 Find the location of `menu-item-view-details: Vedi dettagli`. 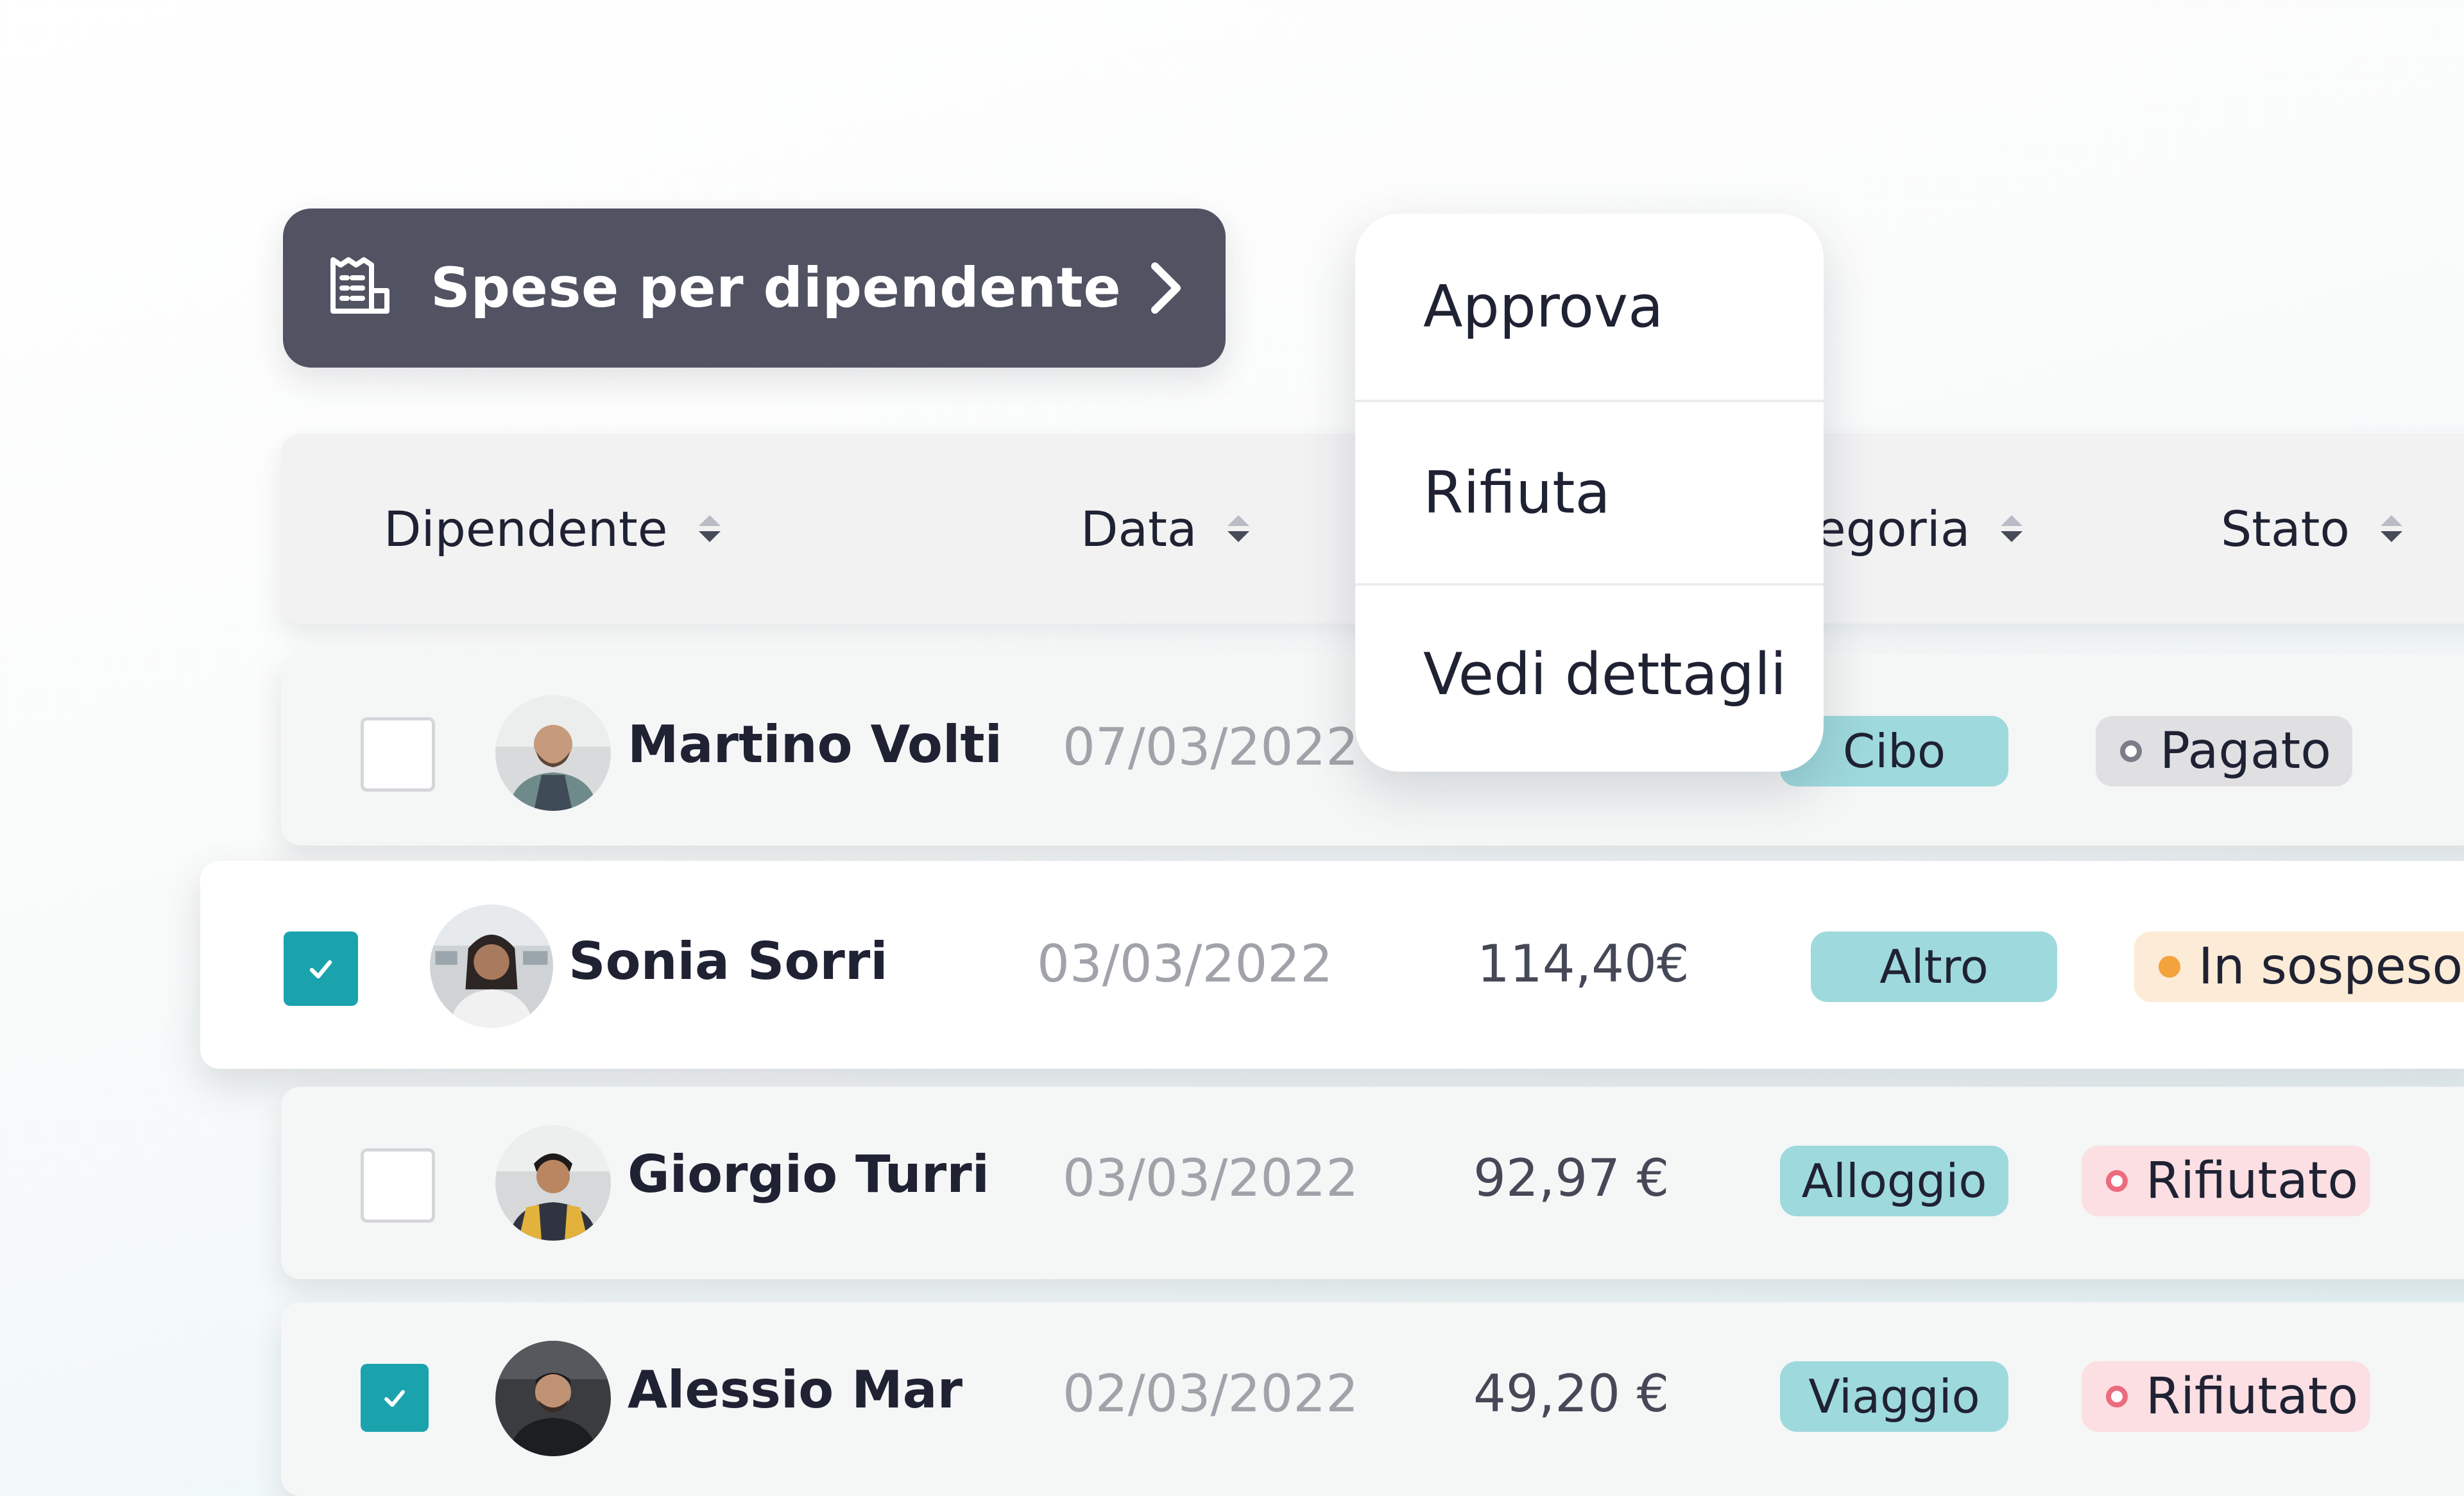

menu-item-view-details: Vedi dettagli is located at coordinates (1590, 674).